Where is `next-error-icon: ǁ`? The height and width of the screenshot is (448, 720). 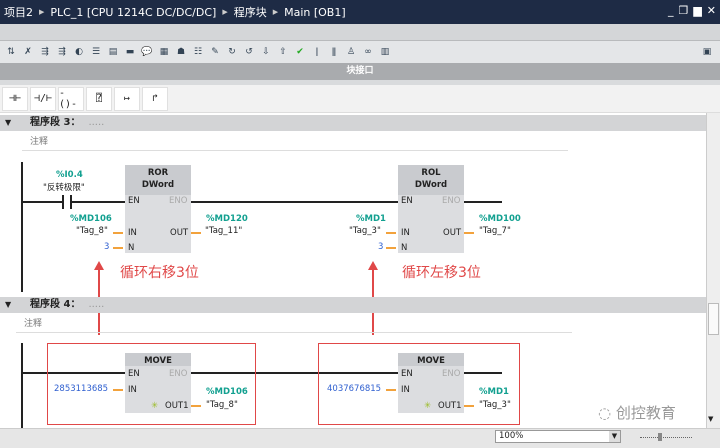 next-error-icon: ǁ is located at coordinates (334, 52).